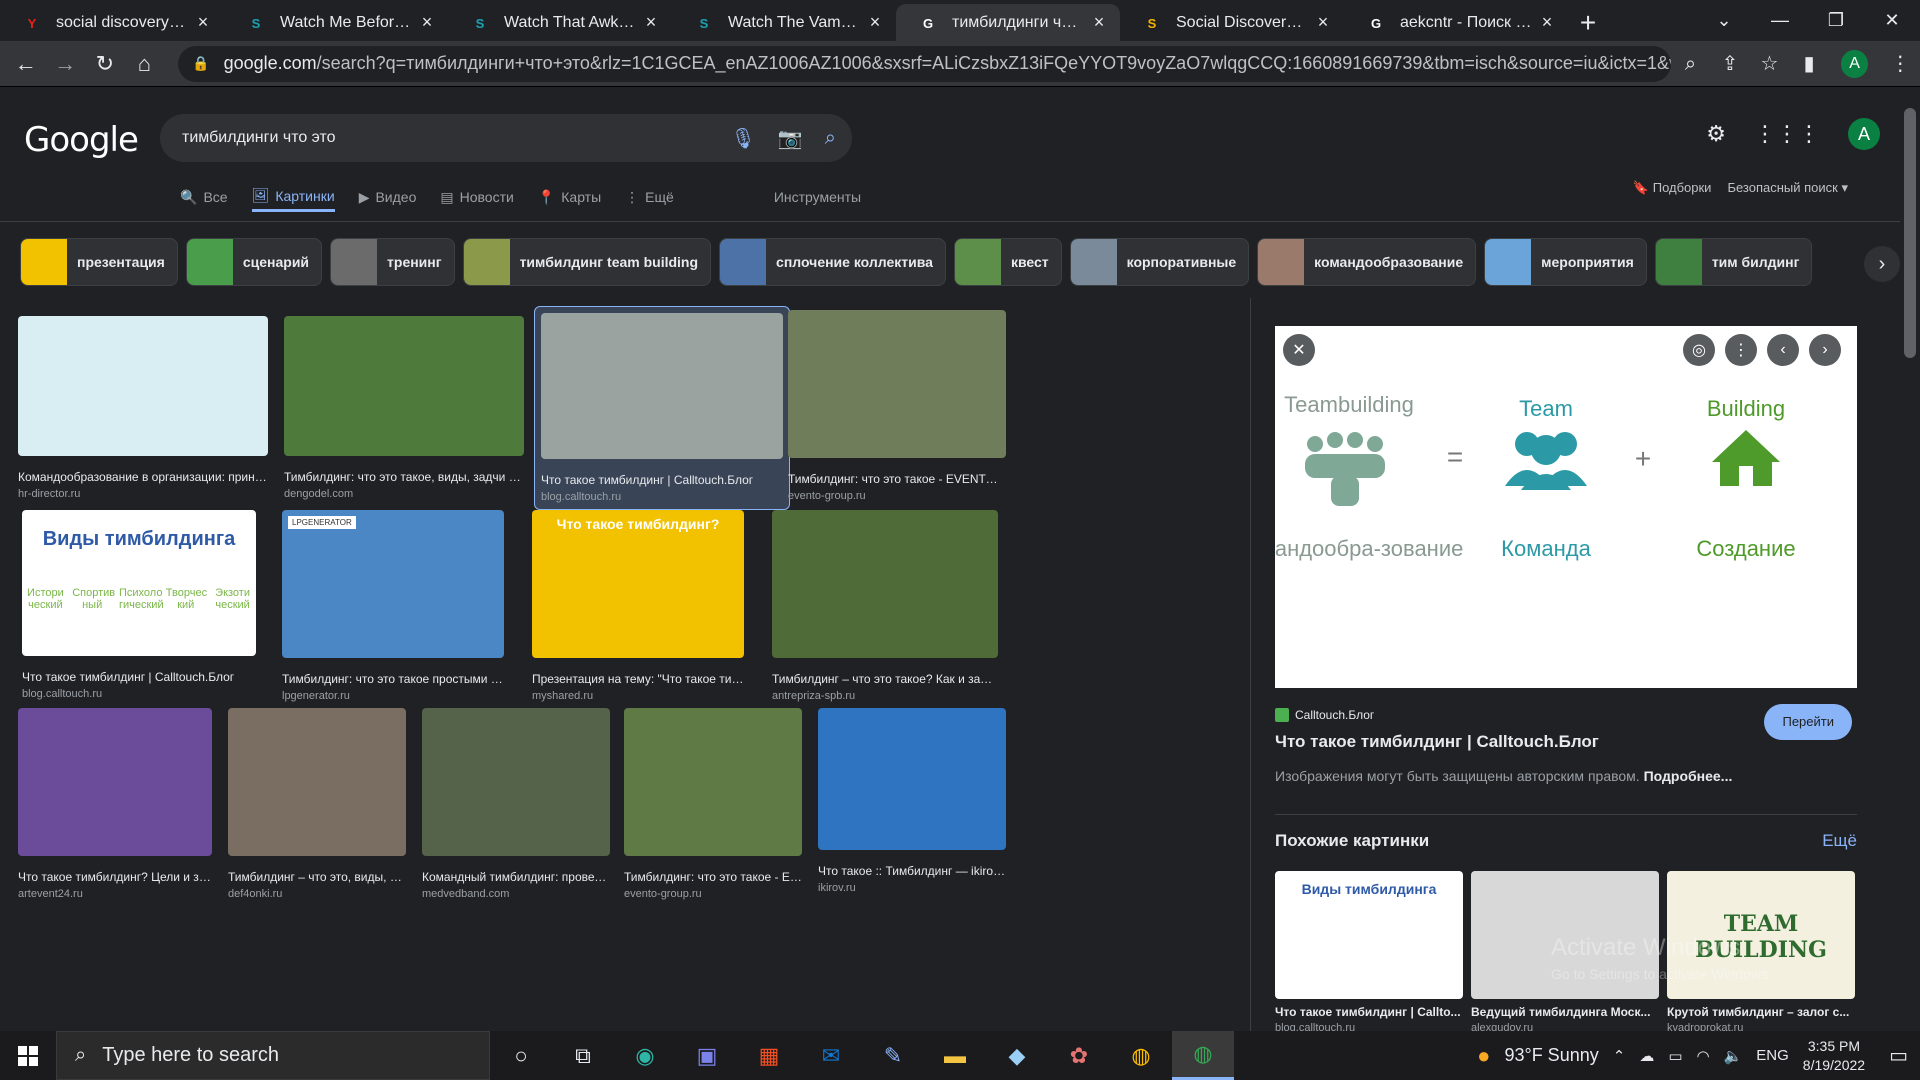 This screenshot has width=1920, height=1080. What do you see at coordinates (560, 22) in the screenshot?
I see `browser-tab: S Watch That Awkward ×` at bounding box center [560, 22].